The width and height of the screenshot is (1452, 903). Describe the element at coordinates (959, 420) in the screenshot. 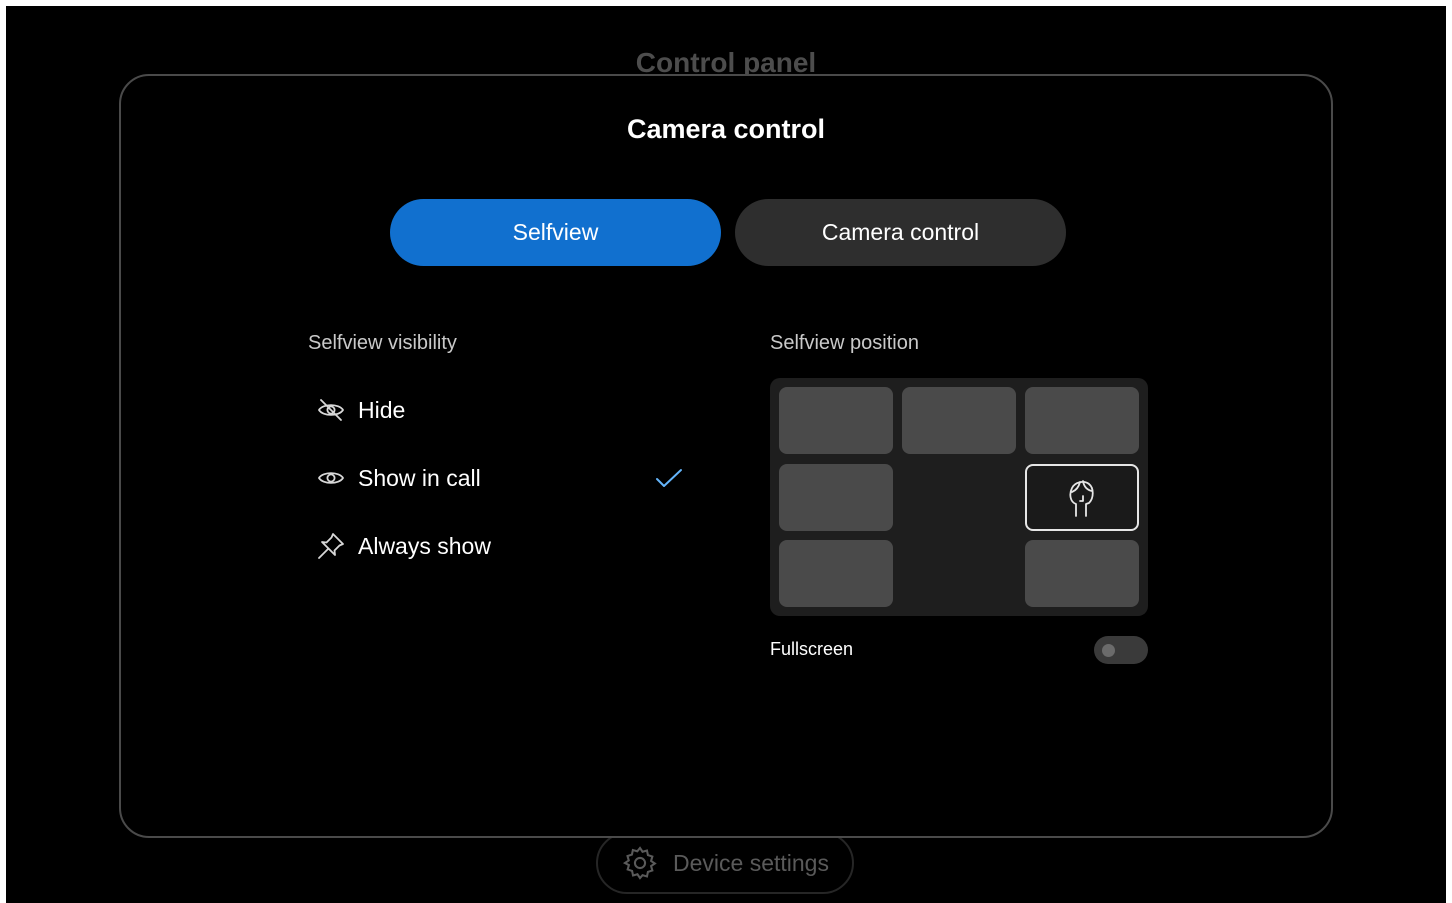

I see `position-cell-top-center` at that location.